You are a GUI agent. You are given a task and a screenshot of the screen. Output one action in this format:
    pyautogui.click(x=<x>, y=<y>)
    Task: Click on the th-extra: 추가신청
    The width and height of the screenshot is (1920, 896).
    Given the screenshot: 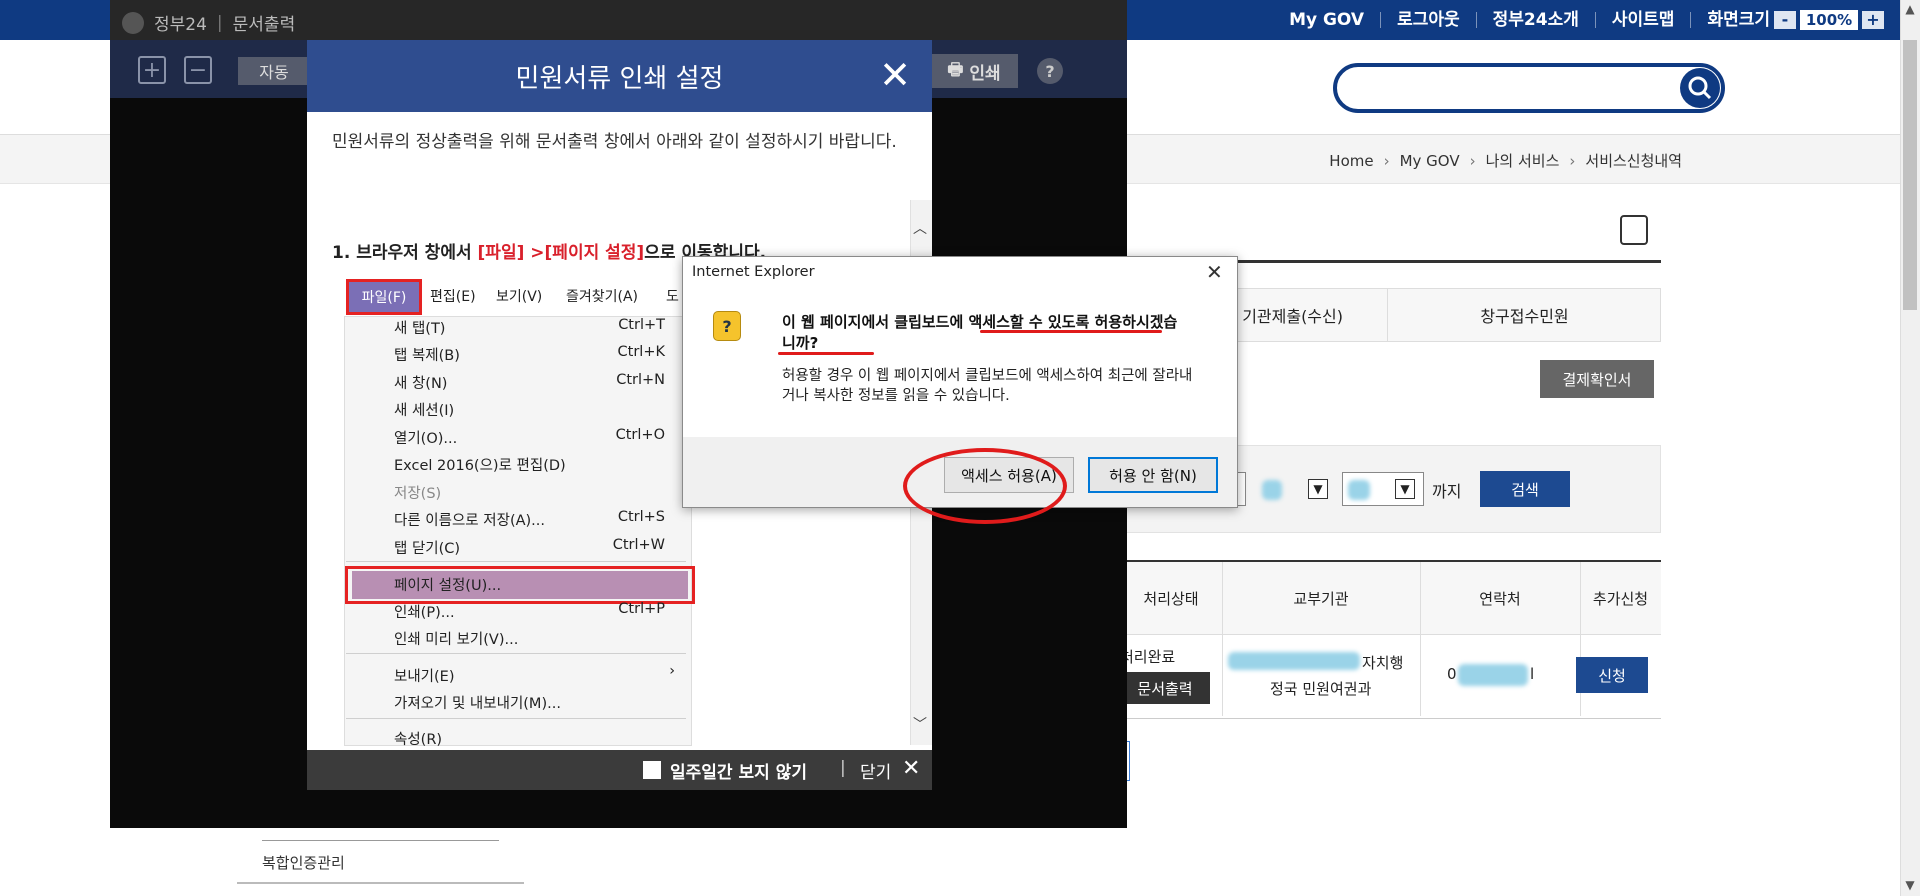 What is the action you would take?
    pyautogui.click(x=1620, y=598)
    